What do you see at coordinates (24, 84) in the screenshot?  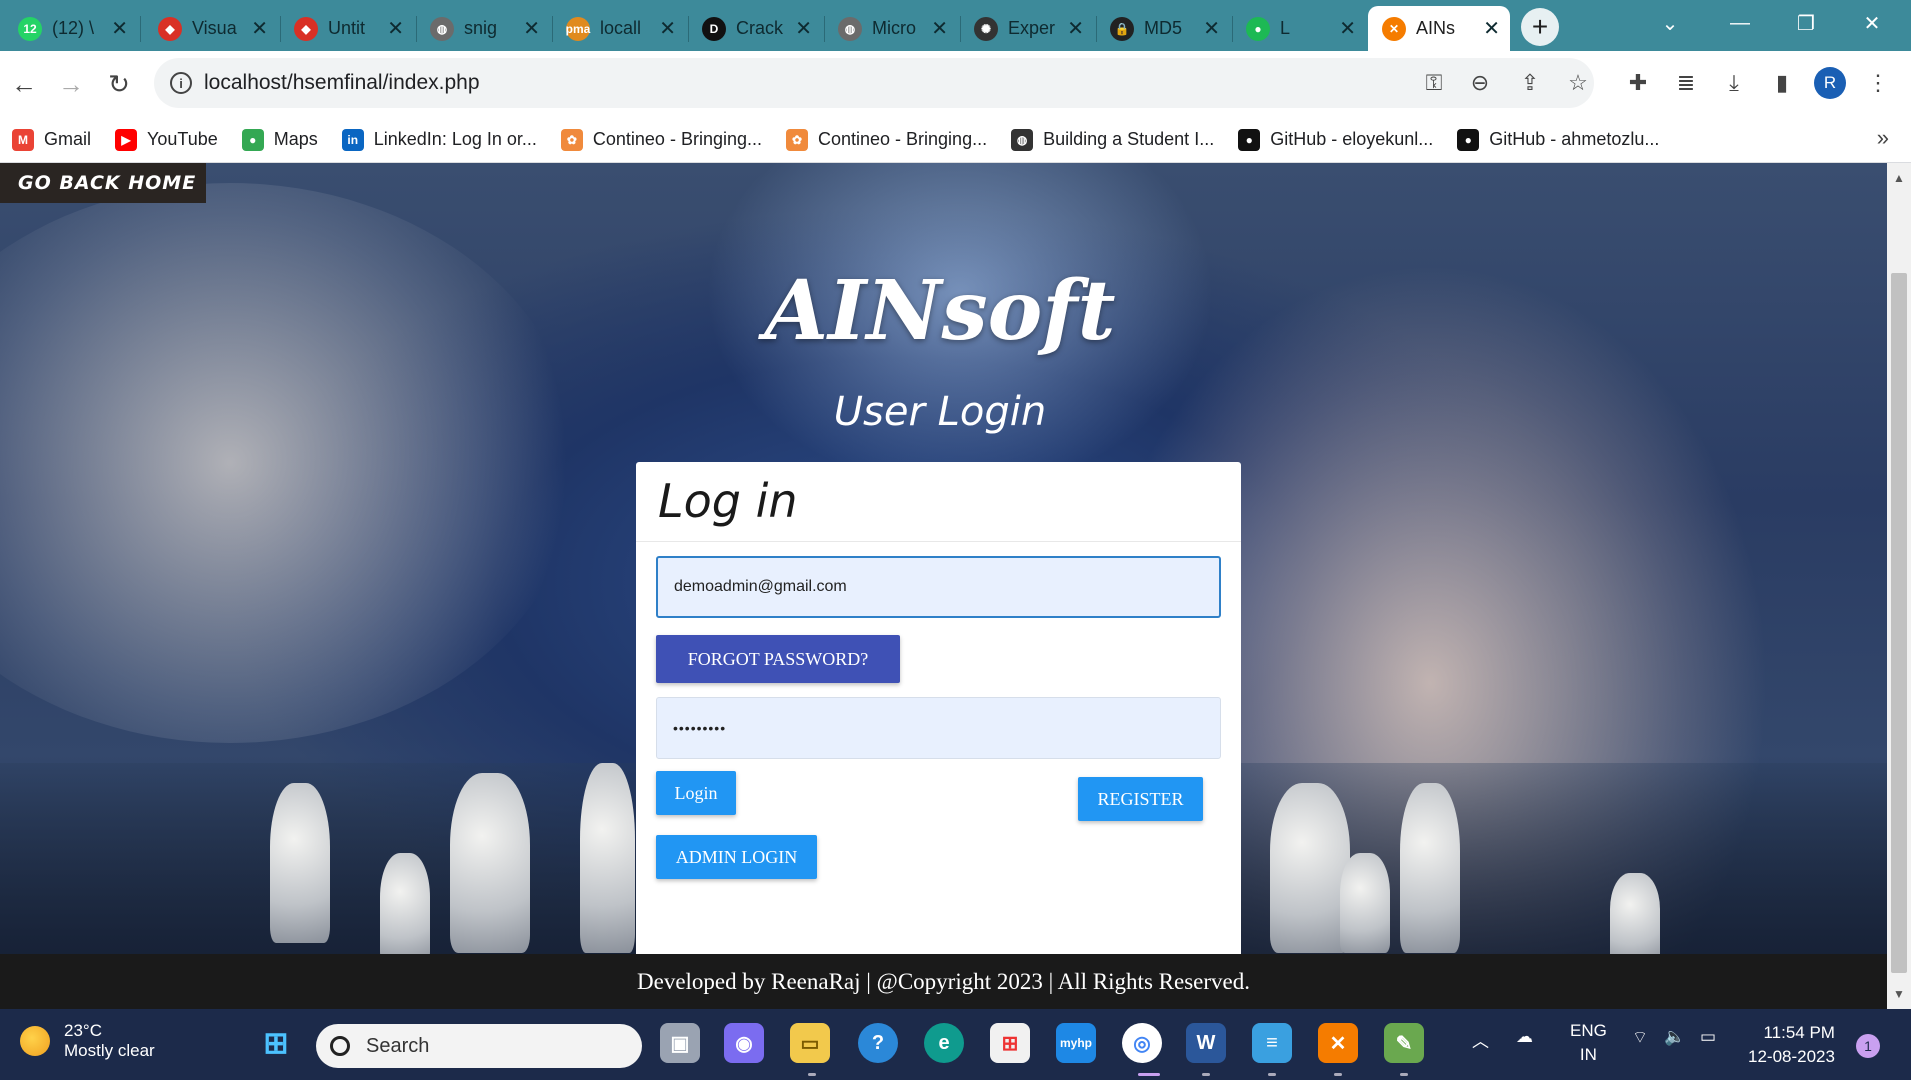 I see `back-arrow-icon: ←` at bounding box center [24, 84].